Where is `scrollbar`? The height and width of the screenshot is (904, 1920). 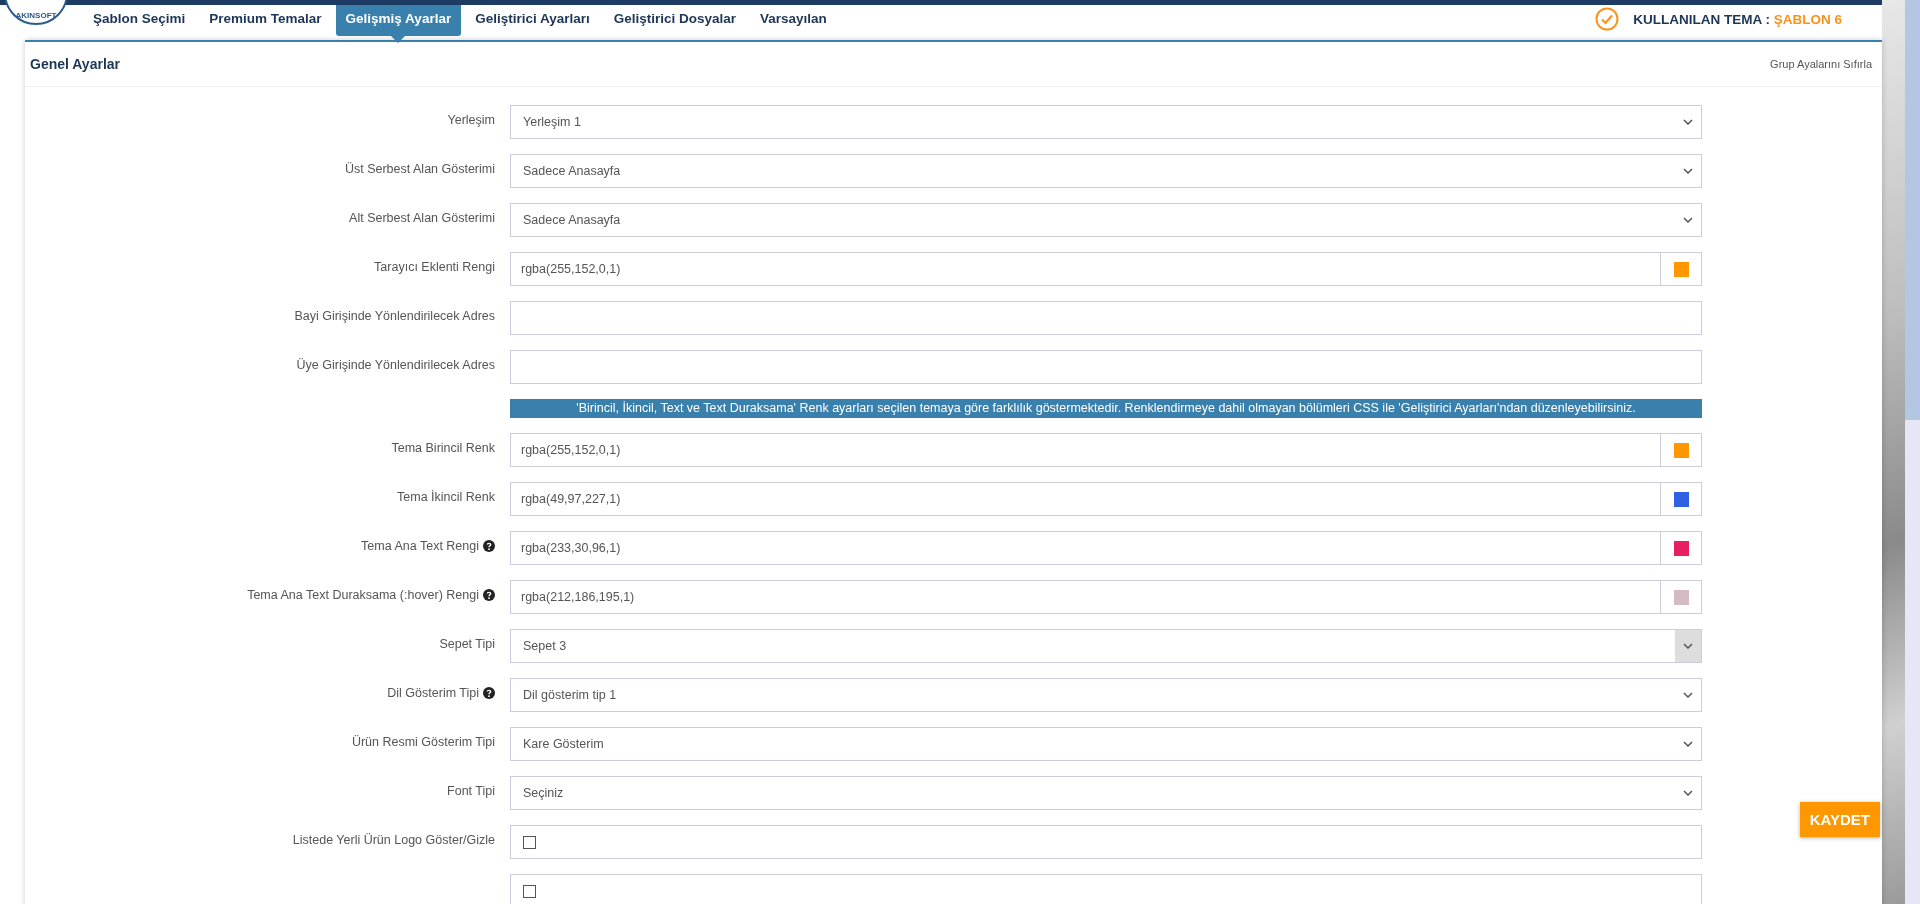 scrollbar is located at coordinates (1912, 452).